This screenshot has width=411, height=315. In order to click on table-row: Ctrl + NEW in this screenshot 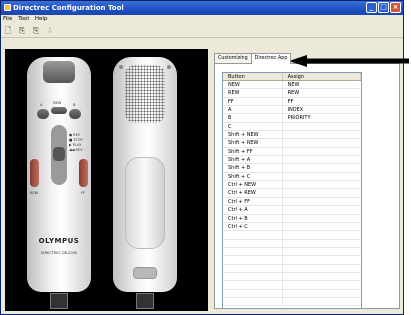, I will do `click(292, 185)`.